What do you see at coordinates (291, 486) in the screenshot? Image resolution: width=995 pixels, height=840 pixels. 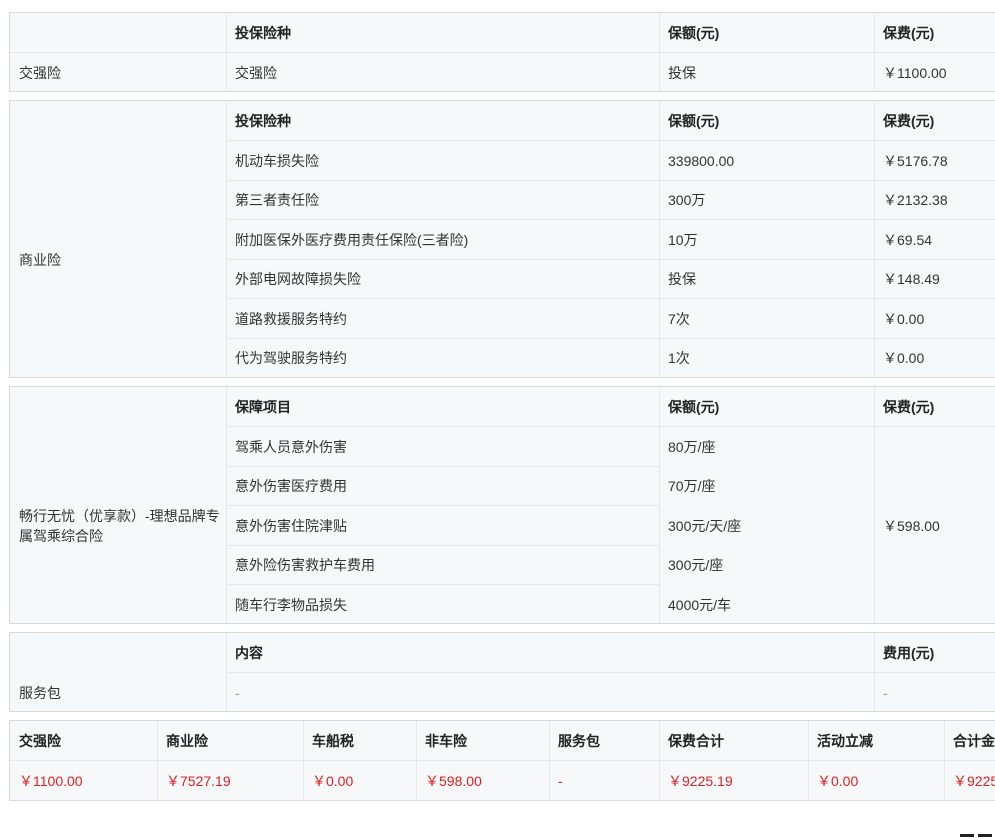 I see `row-name: 意外伤害医疗费用` at bounding box center [291, 486].